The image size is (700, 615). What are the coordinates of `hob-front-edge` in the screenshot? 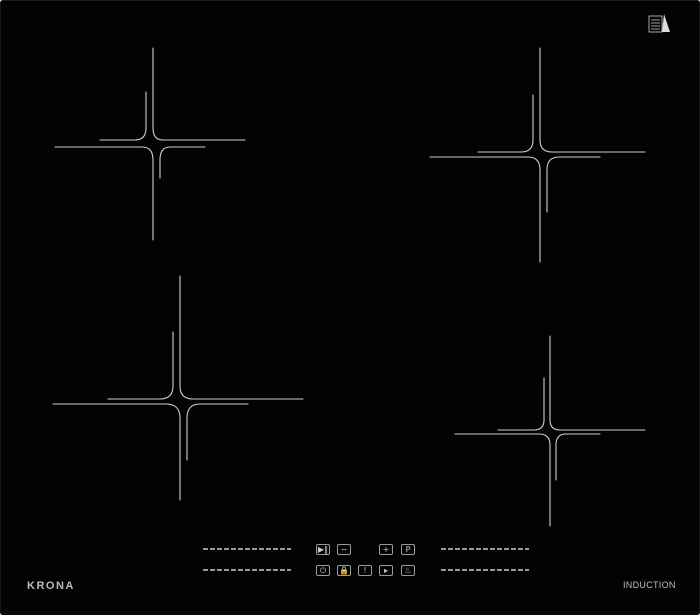 It's located at (350, 613).